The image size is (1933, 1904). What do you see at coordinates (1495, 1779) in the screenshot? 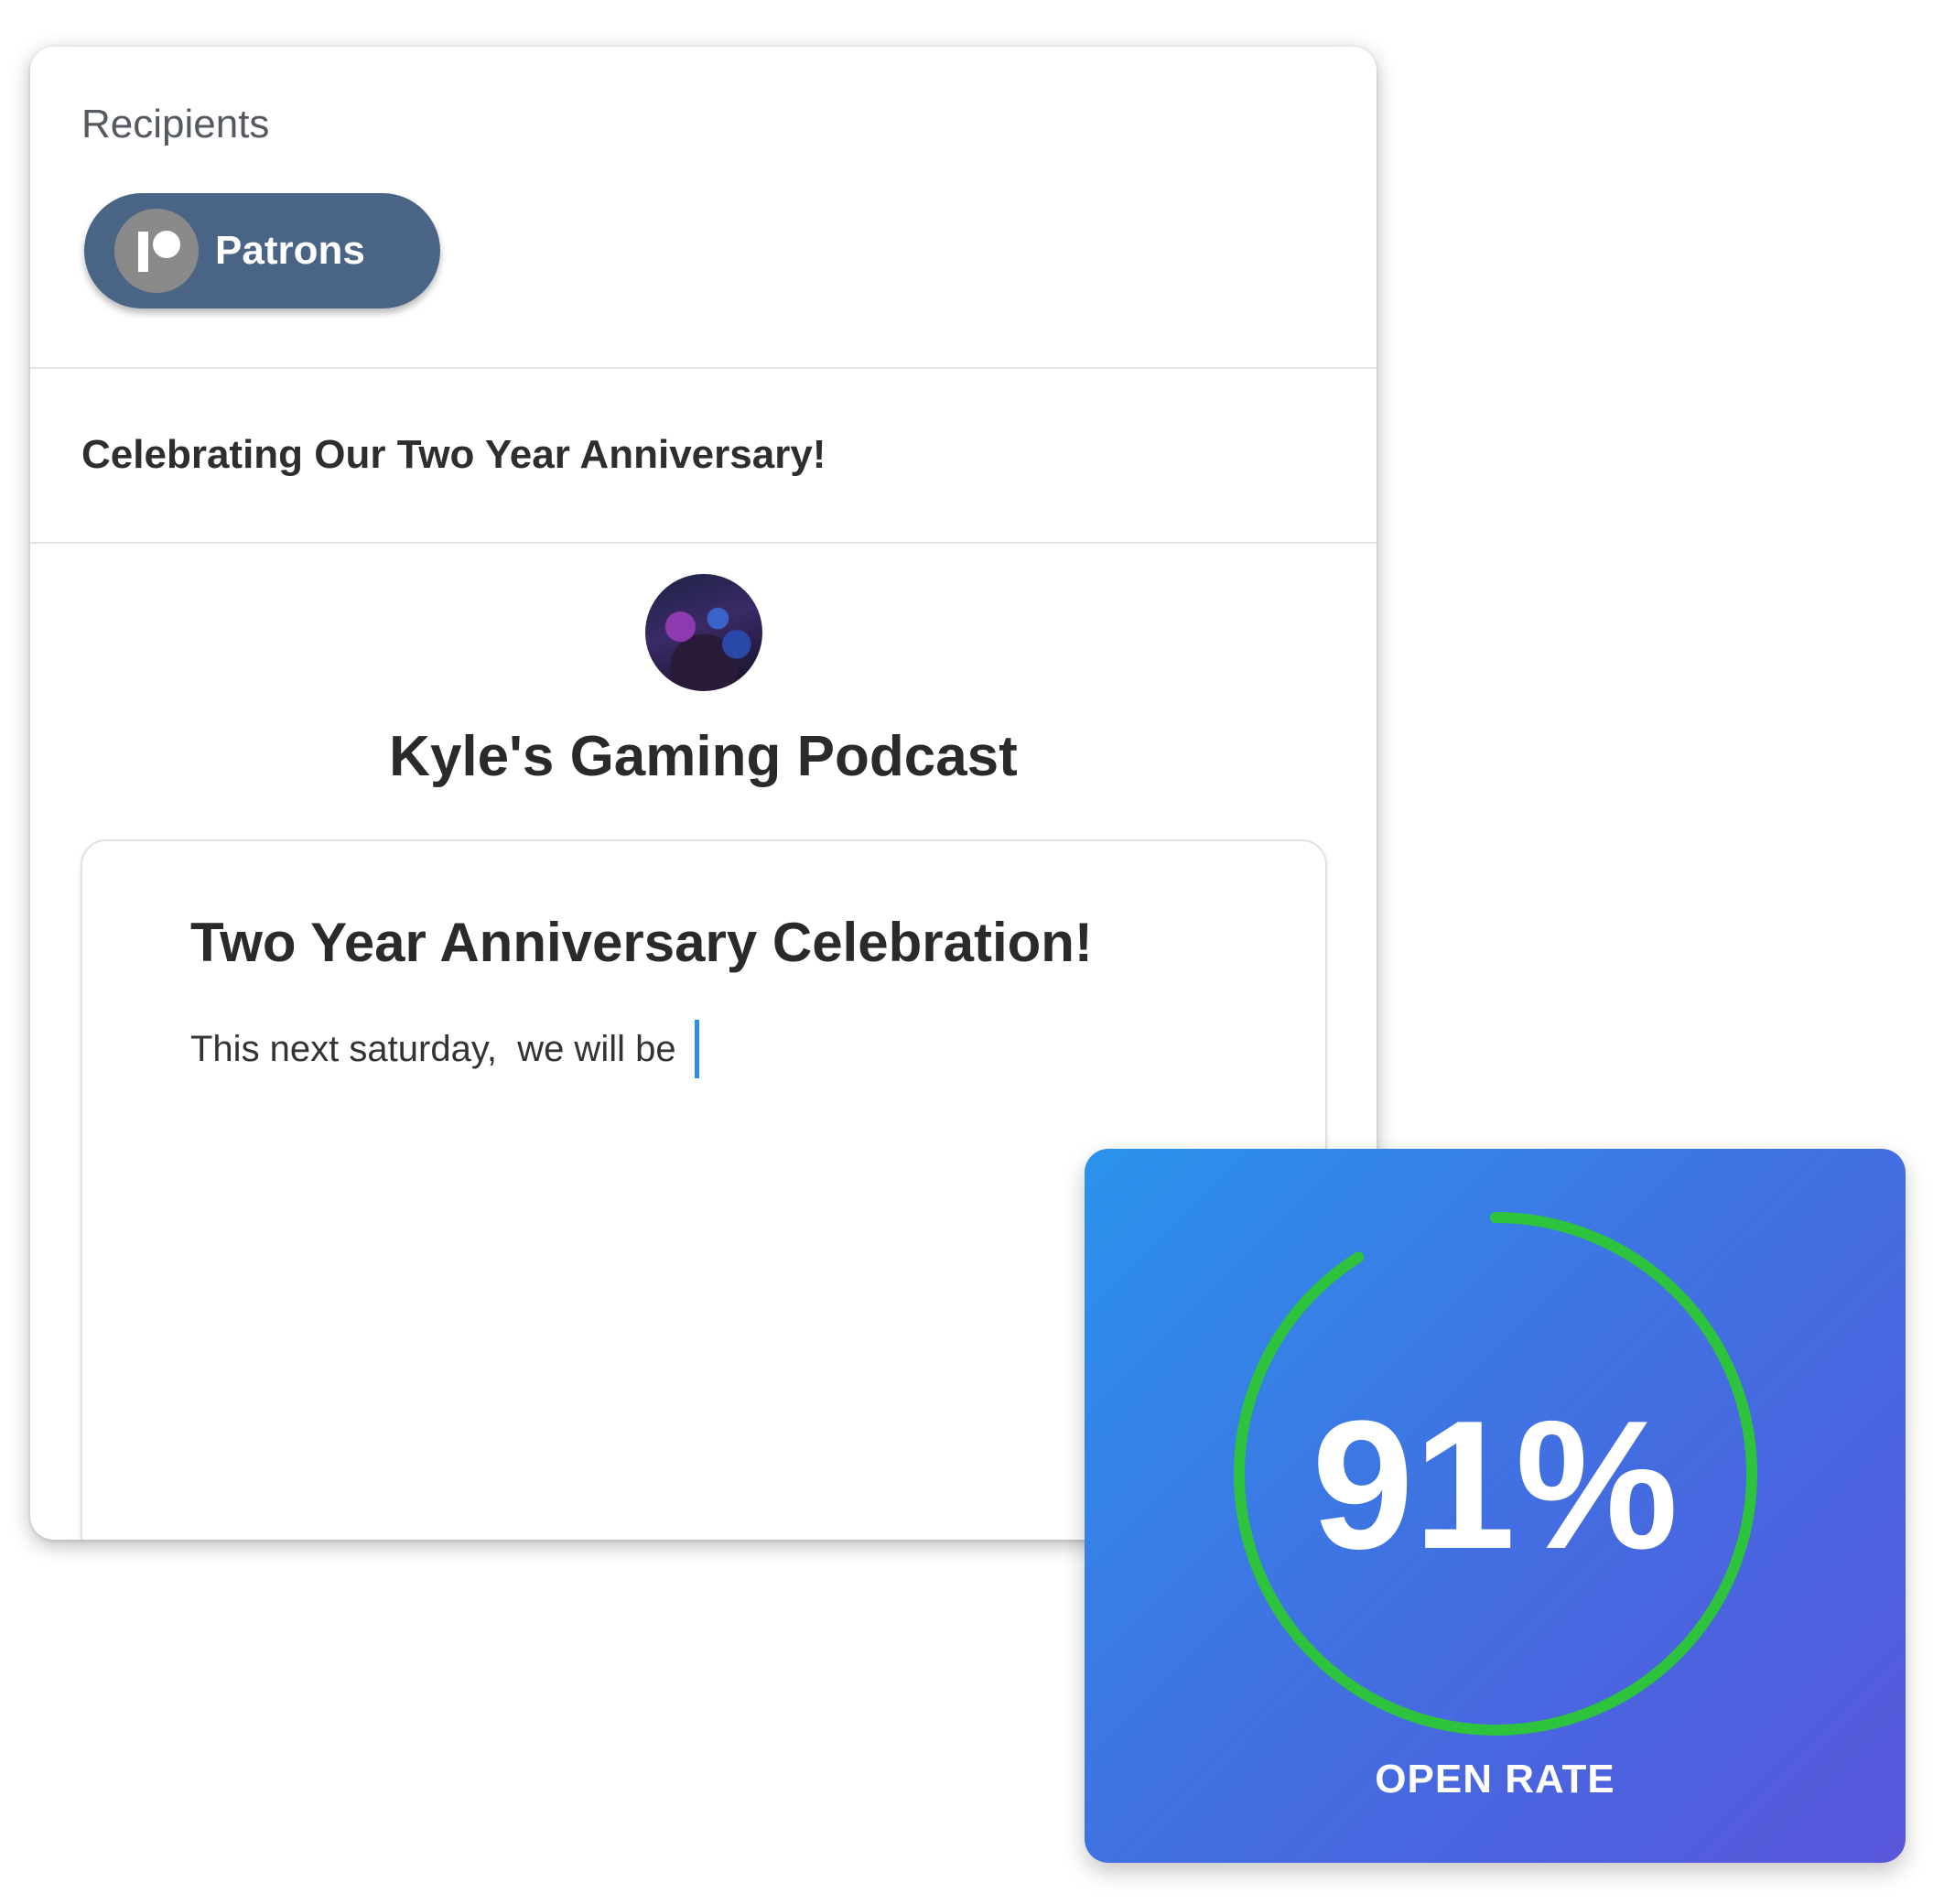
I see `open-rate-label: OPEN RATE` at bounding box center [1495, 1779].